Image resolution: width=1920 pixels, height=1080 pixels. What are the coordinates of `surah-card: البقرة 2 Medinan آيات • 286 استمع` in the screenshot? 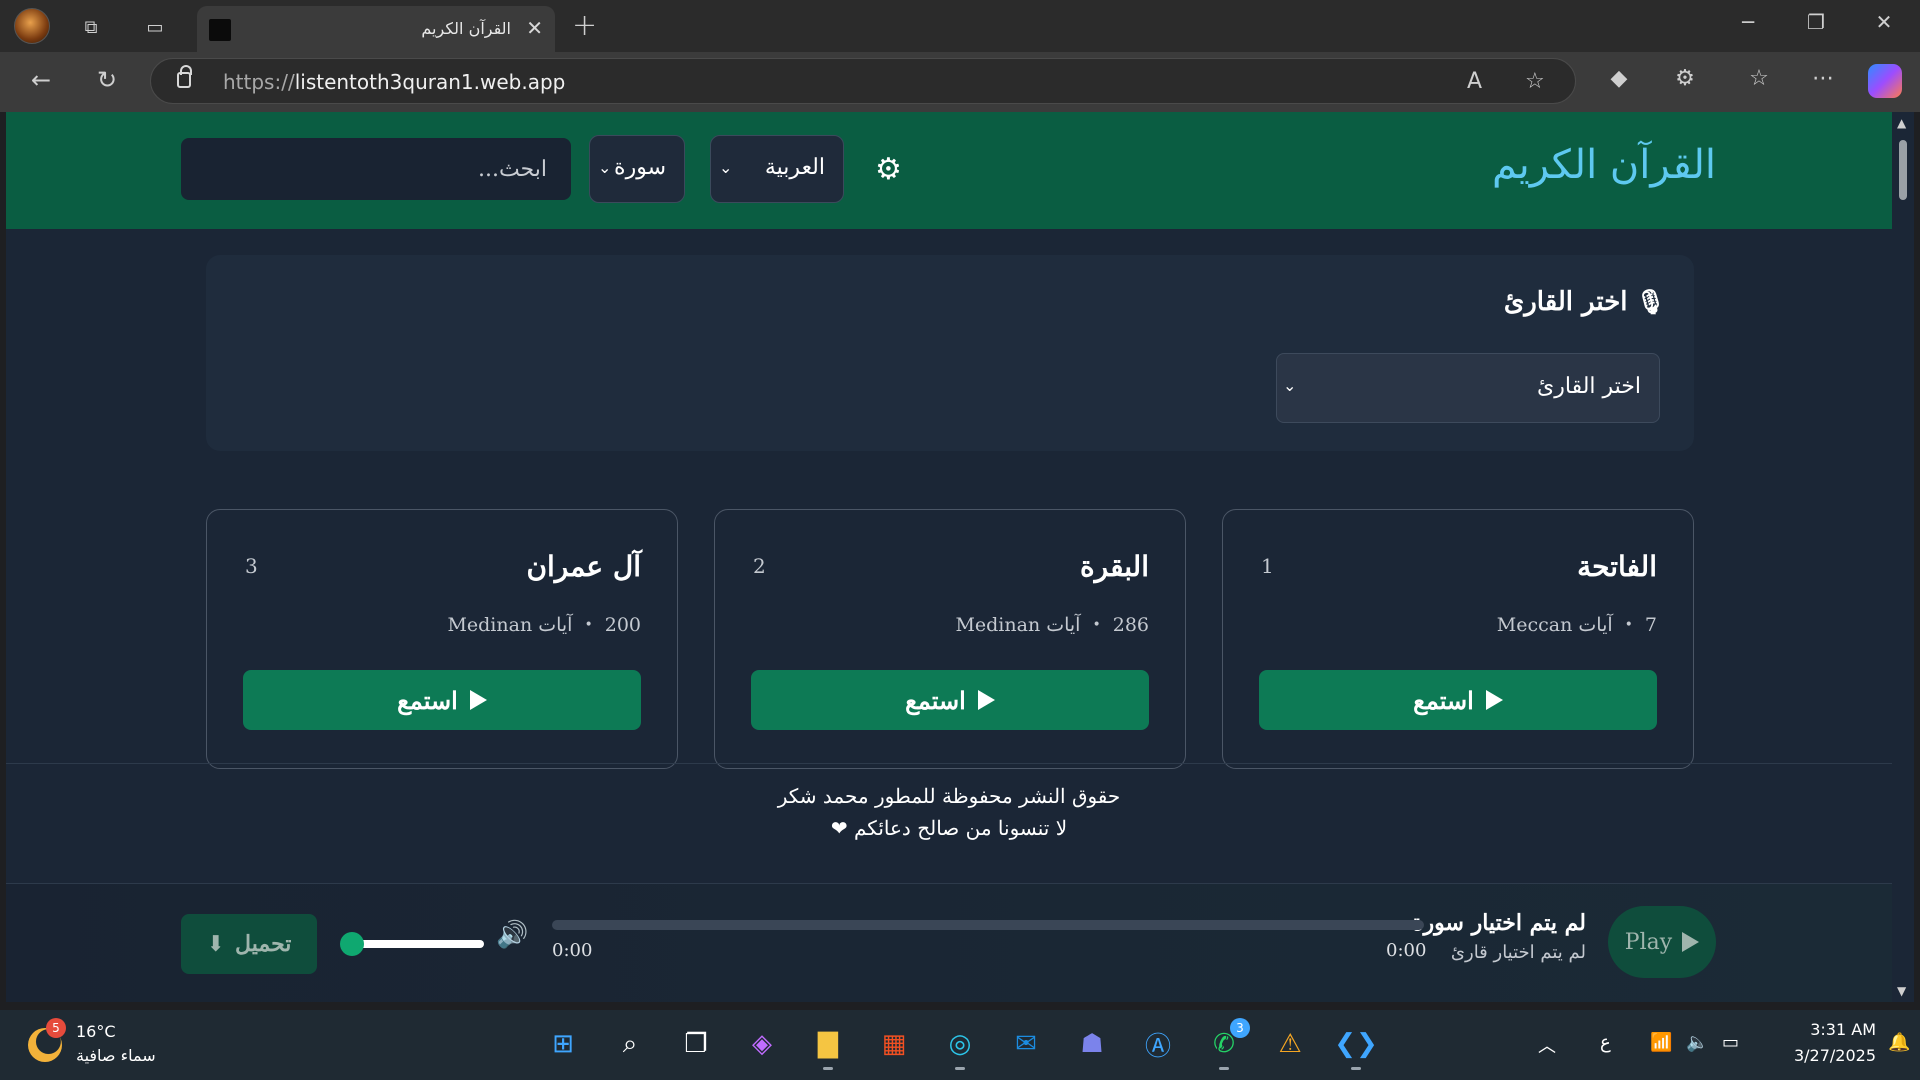 It's located at (950, 639).